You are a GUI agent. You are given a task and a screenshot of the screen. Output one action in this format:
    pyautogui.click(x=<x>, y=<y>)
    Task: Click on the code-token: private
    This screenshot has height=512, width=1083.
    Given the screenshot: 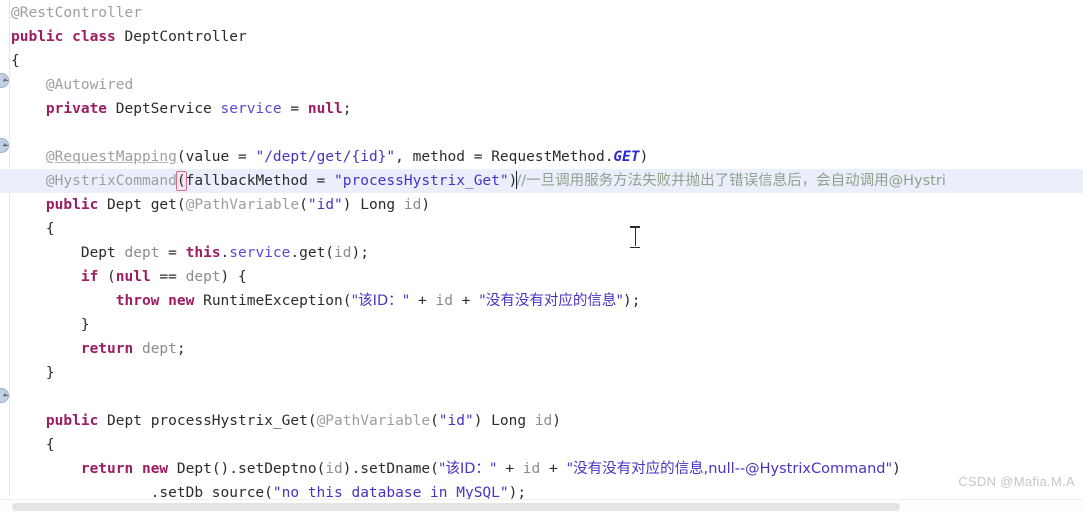 What is the action you would take?
    pyautogui.click(x=76, y=109)
    